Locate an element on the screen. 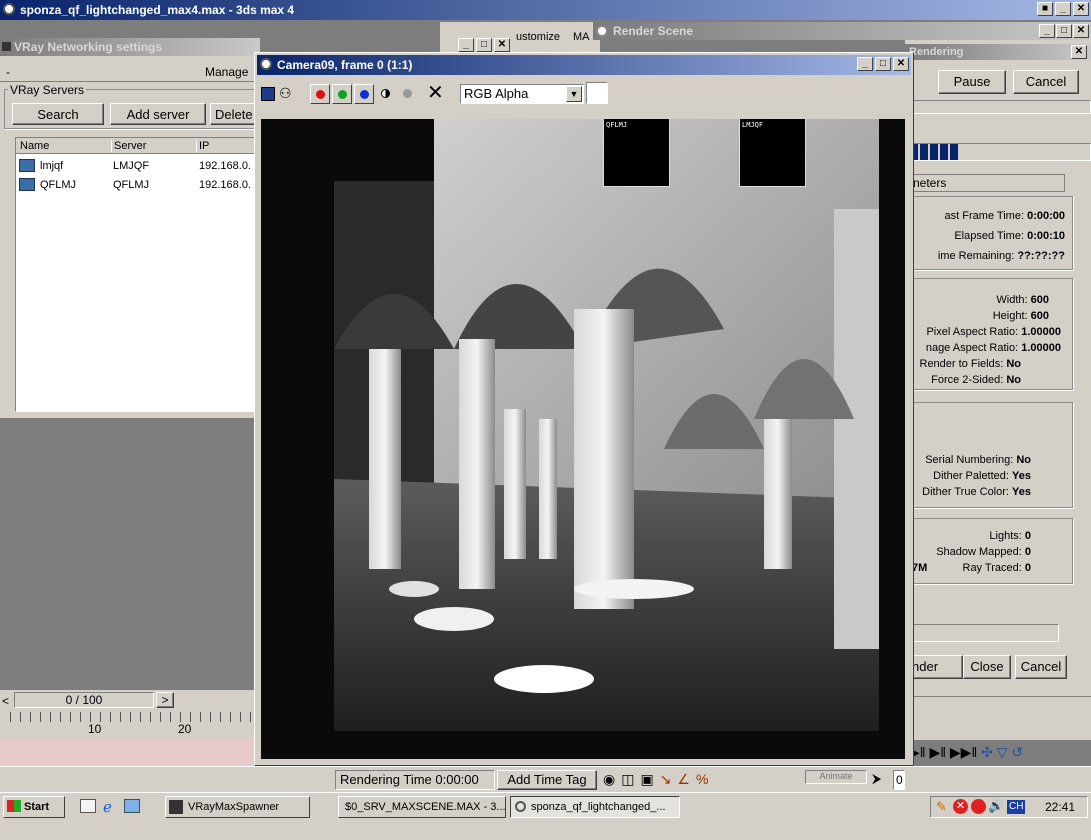 The height and width of the screenshot is (840, 1091). rendering-close-button: ✕ is located at coordinates (1079, 52).